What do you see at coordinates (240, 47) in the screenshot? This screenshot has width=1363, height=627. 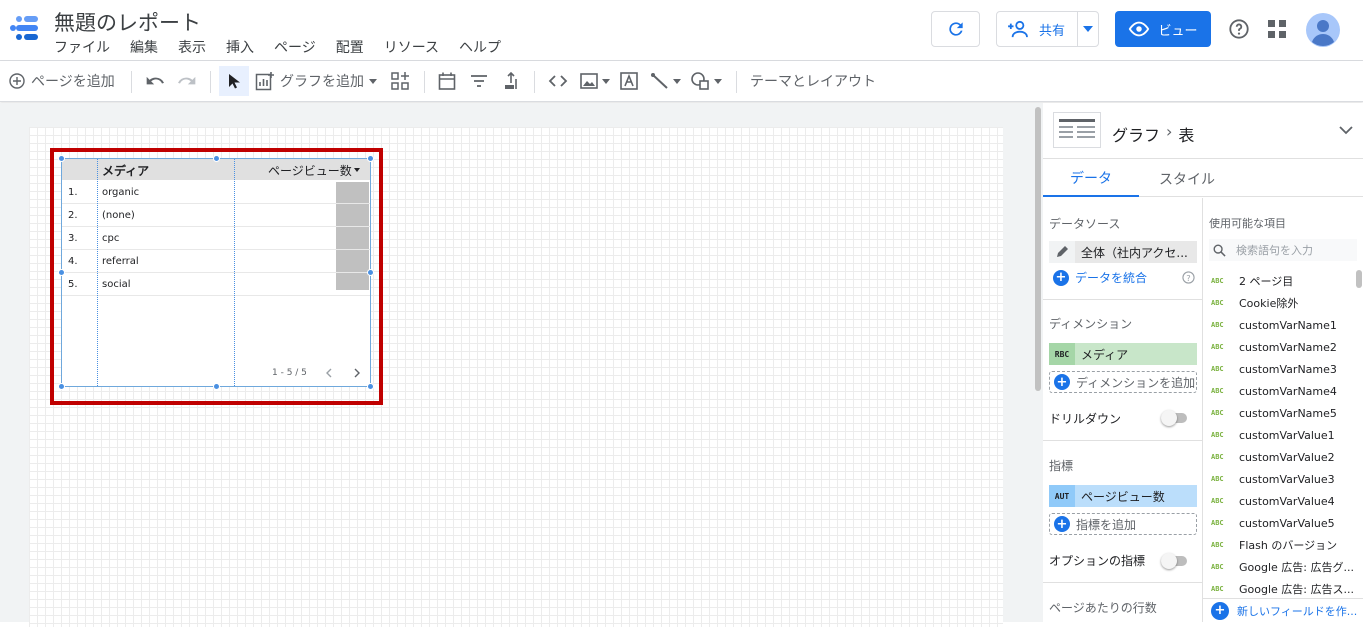 I see `menu-insert: 挿入` at bounding box center [240, 47].